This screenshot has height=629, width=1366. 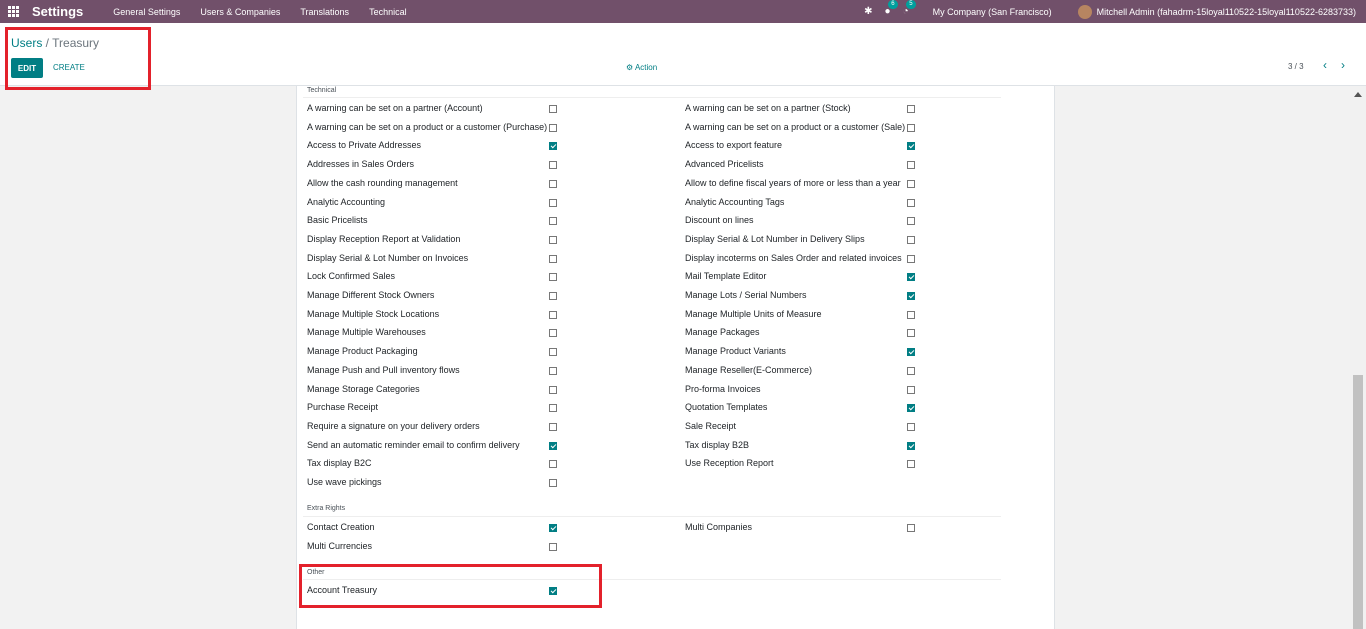 I want to click on checkbox-manage-multiple-warehouses, so click(x=553, y=333).